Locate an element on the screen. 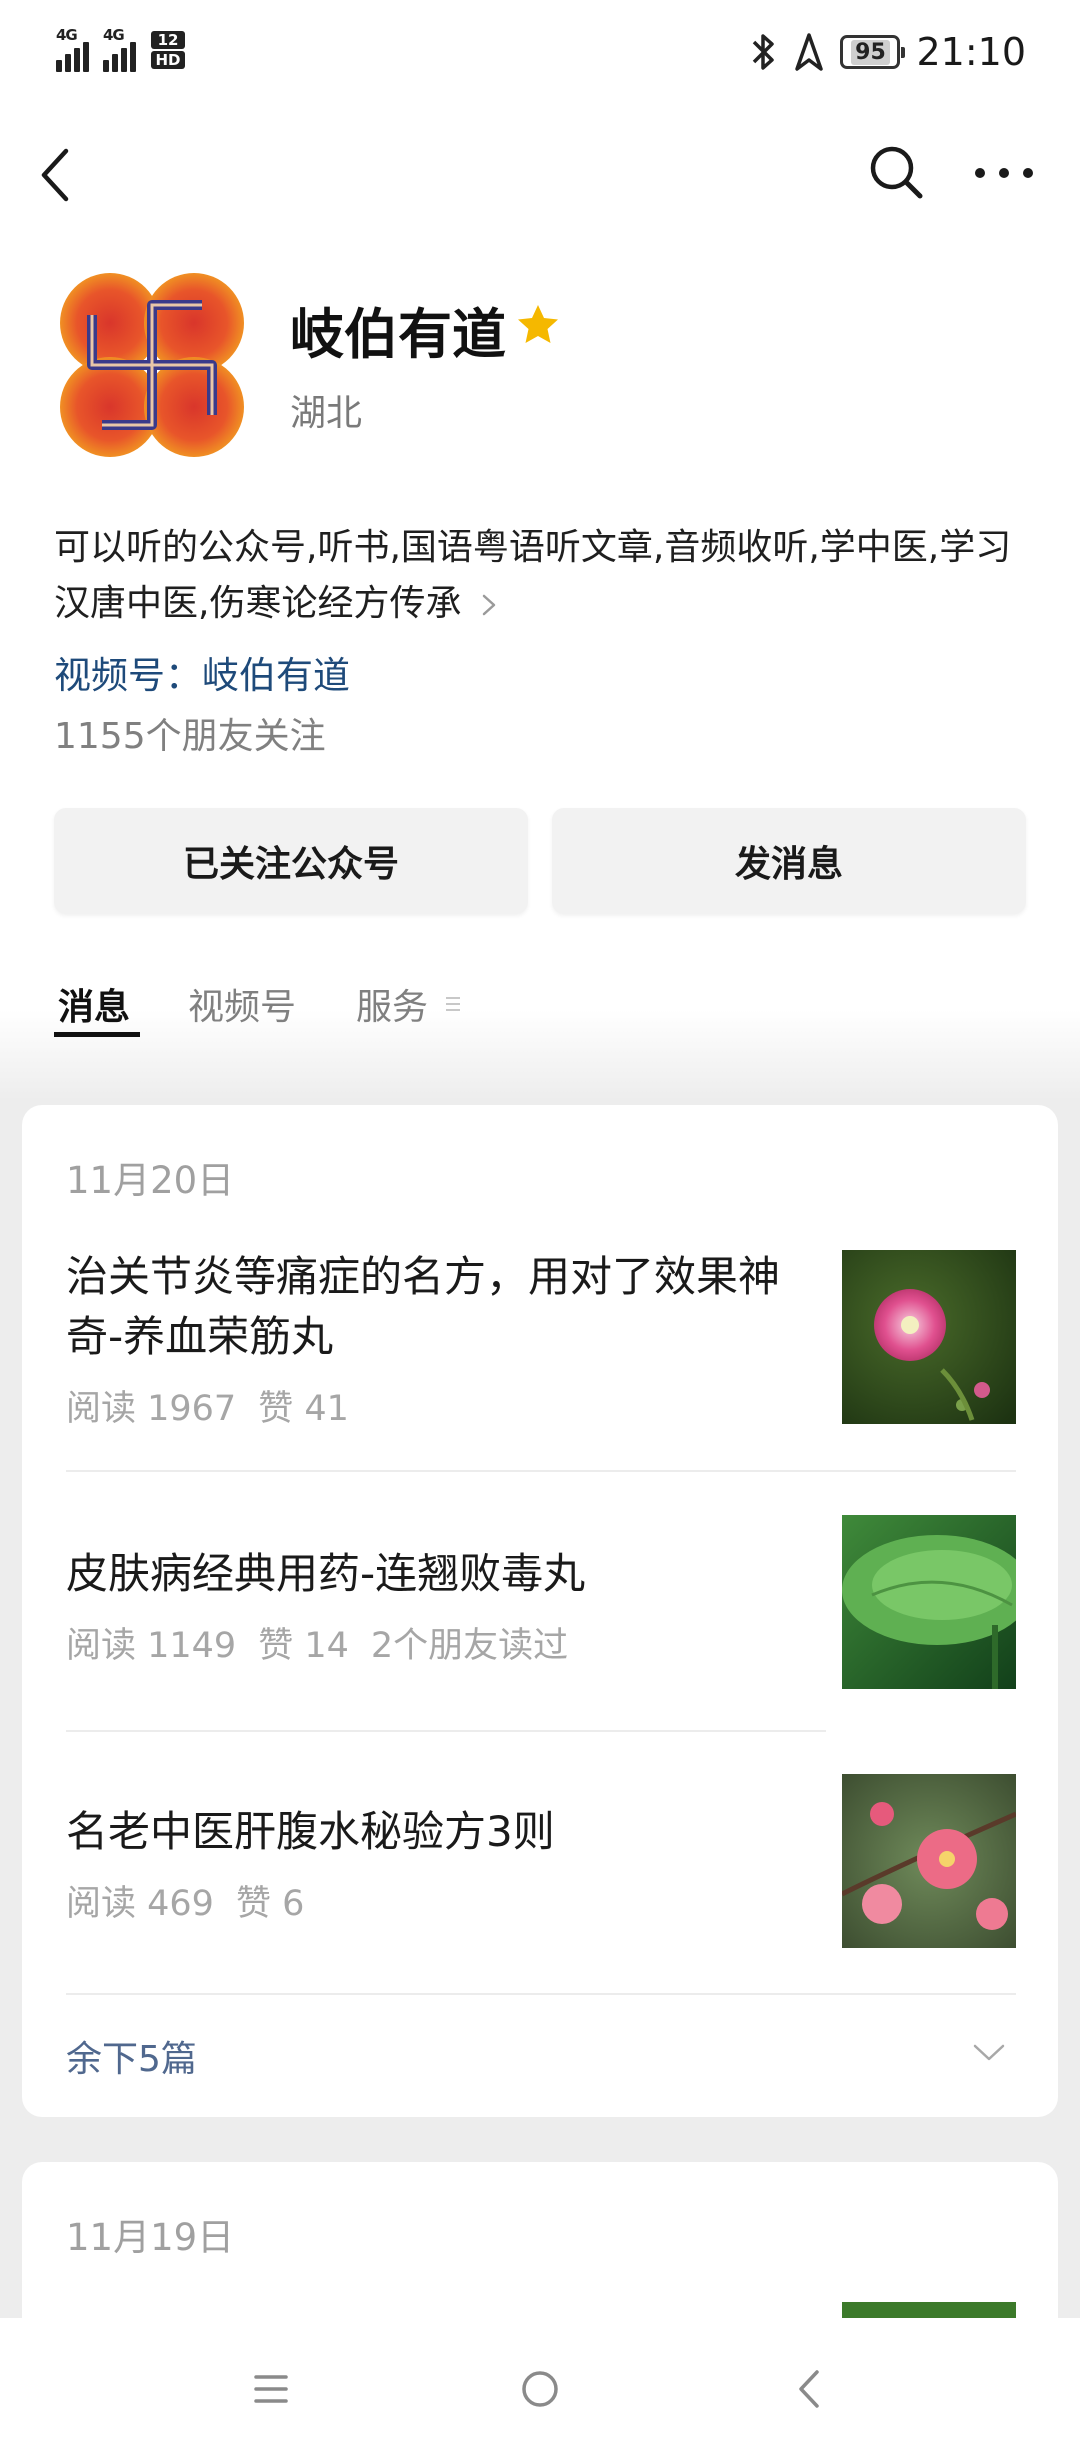 This screenshot has width=1080, height=2460. article-title: 名老中医肝腹水秘验方3则 is located at coordinates (446, 1832).